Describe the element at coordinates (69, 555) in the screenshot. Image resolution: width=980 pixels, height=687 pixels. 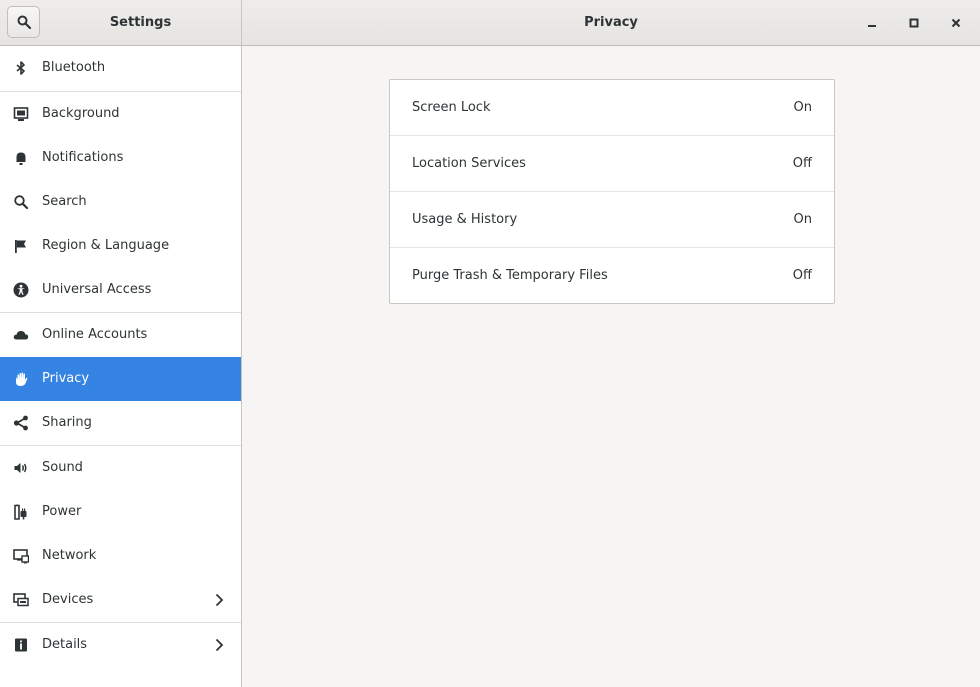
I see `sidebar-item-label: Network` at that location.